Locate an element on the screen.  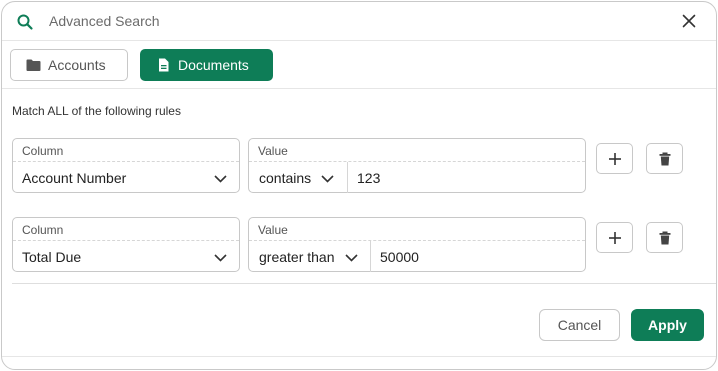
column-value: Account Number is located at coordinates (74, 178).